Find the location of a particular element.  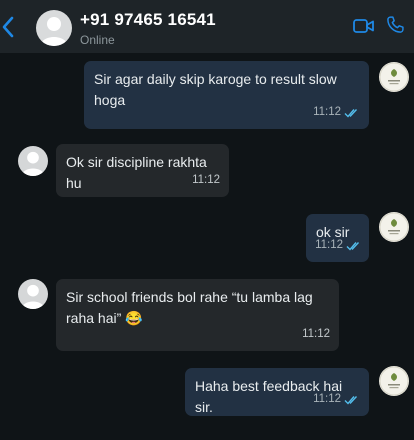

chevron-left-icon is located at coordinates (9, 27).